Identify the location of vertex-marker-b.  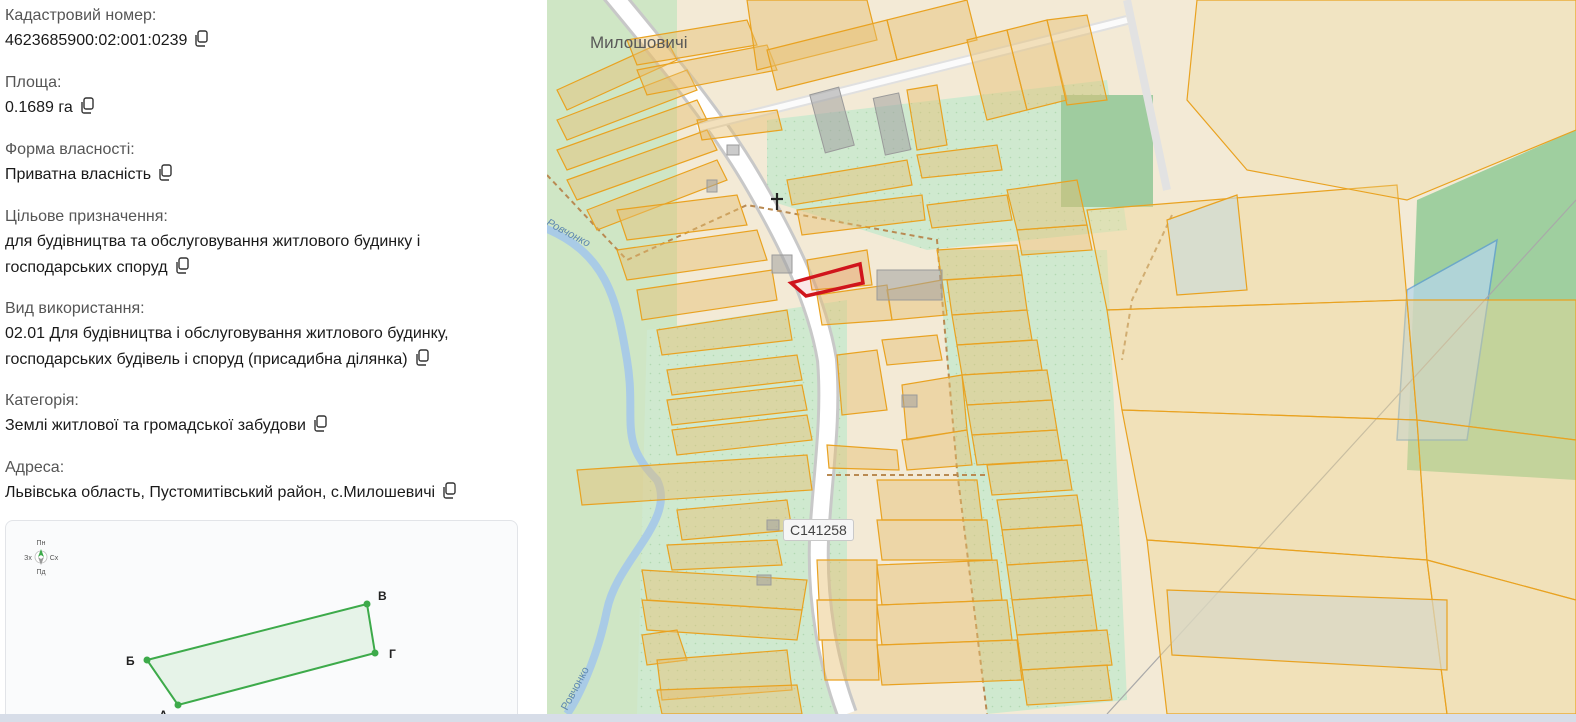
(147, 660).